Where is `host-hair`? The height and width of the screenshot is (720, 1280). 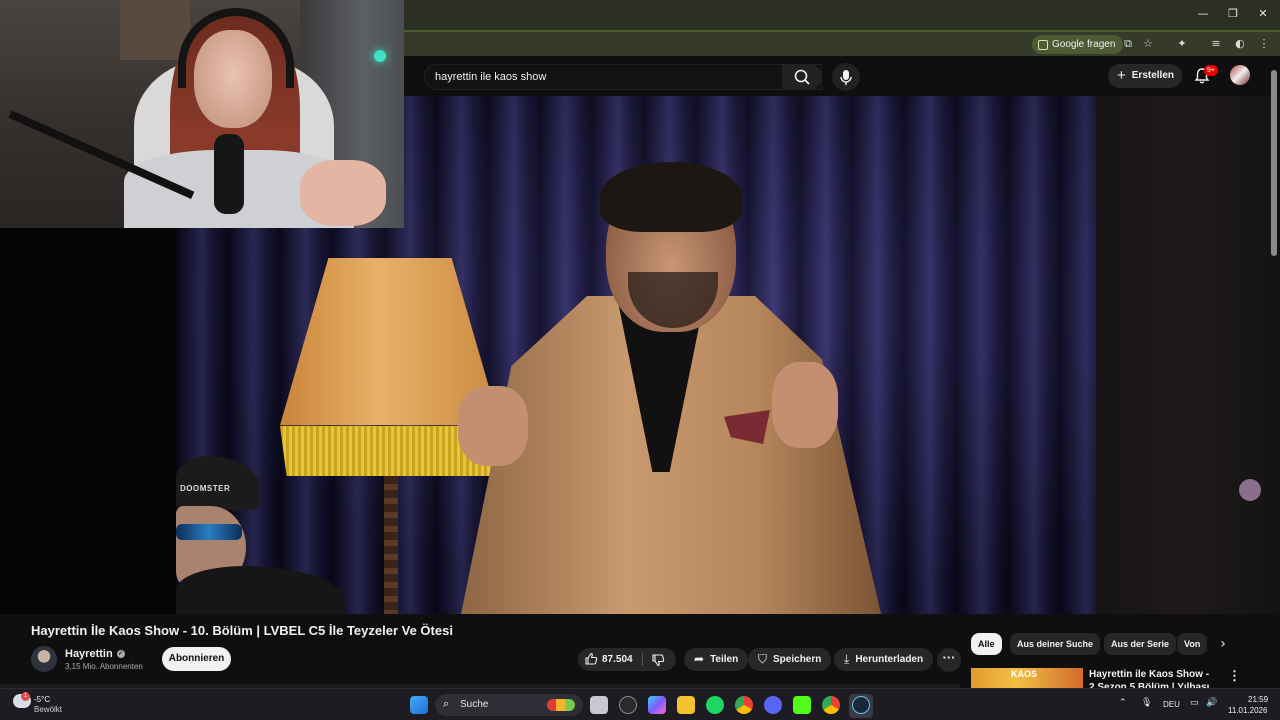 host-hair is located at coordinates (671, 197).